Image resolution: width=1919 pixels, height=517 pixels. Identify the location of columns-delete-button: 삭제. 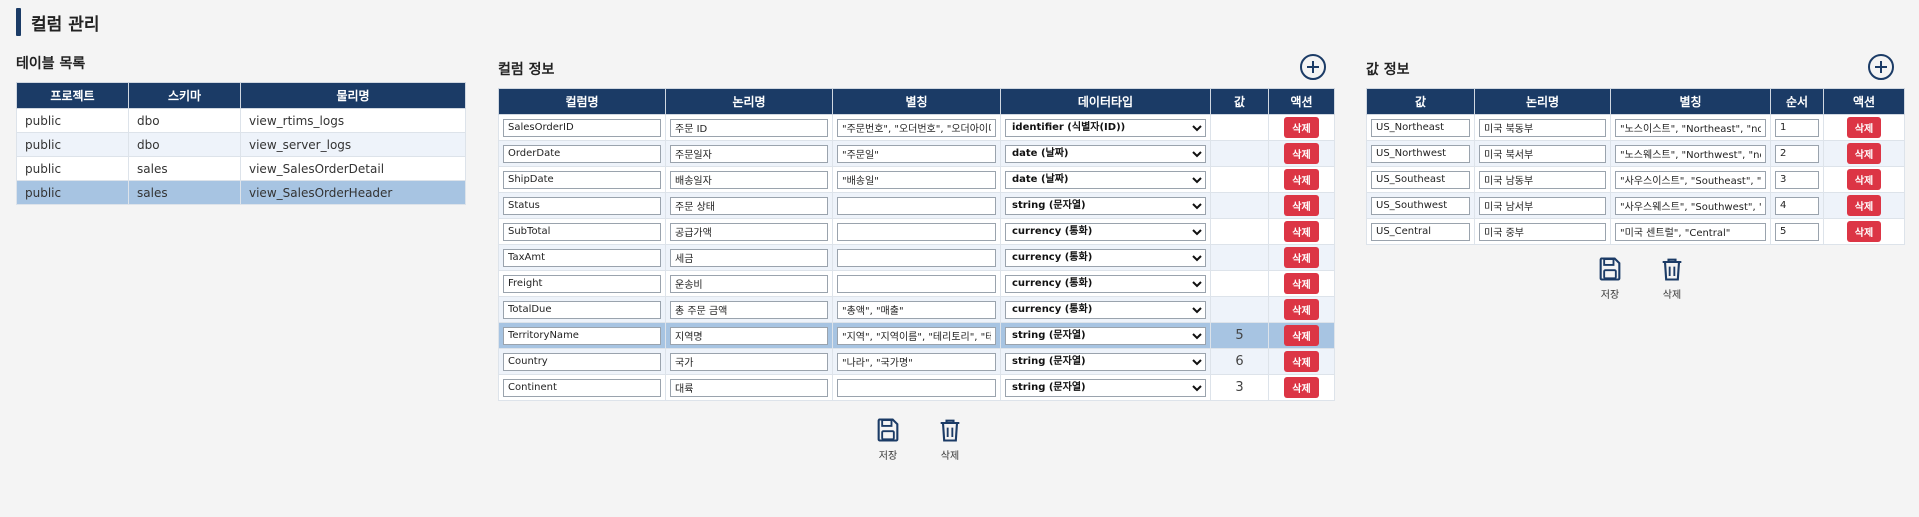
(950, 439).